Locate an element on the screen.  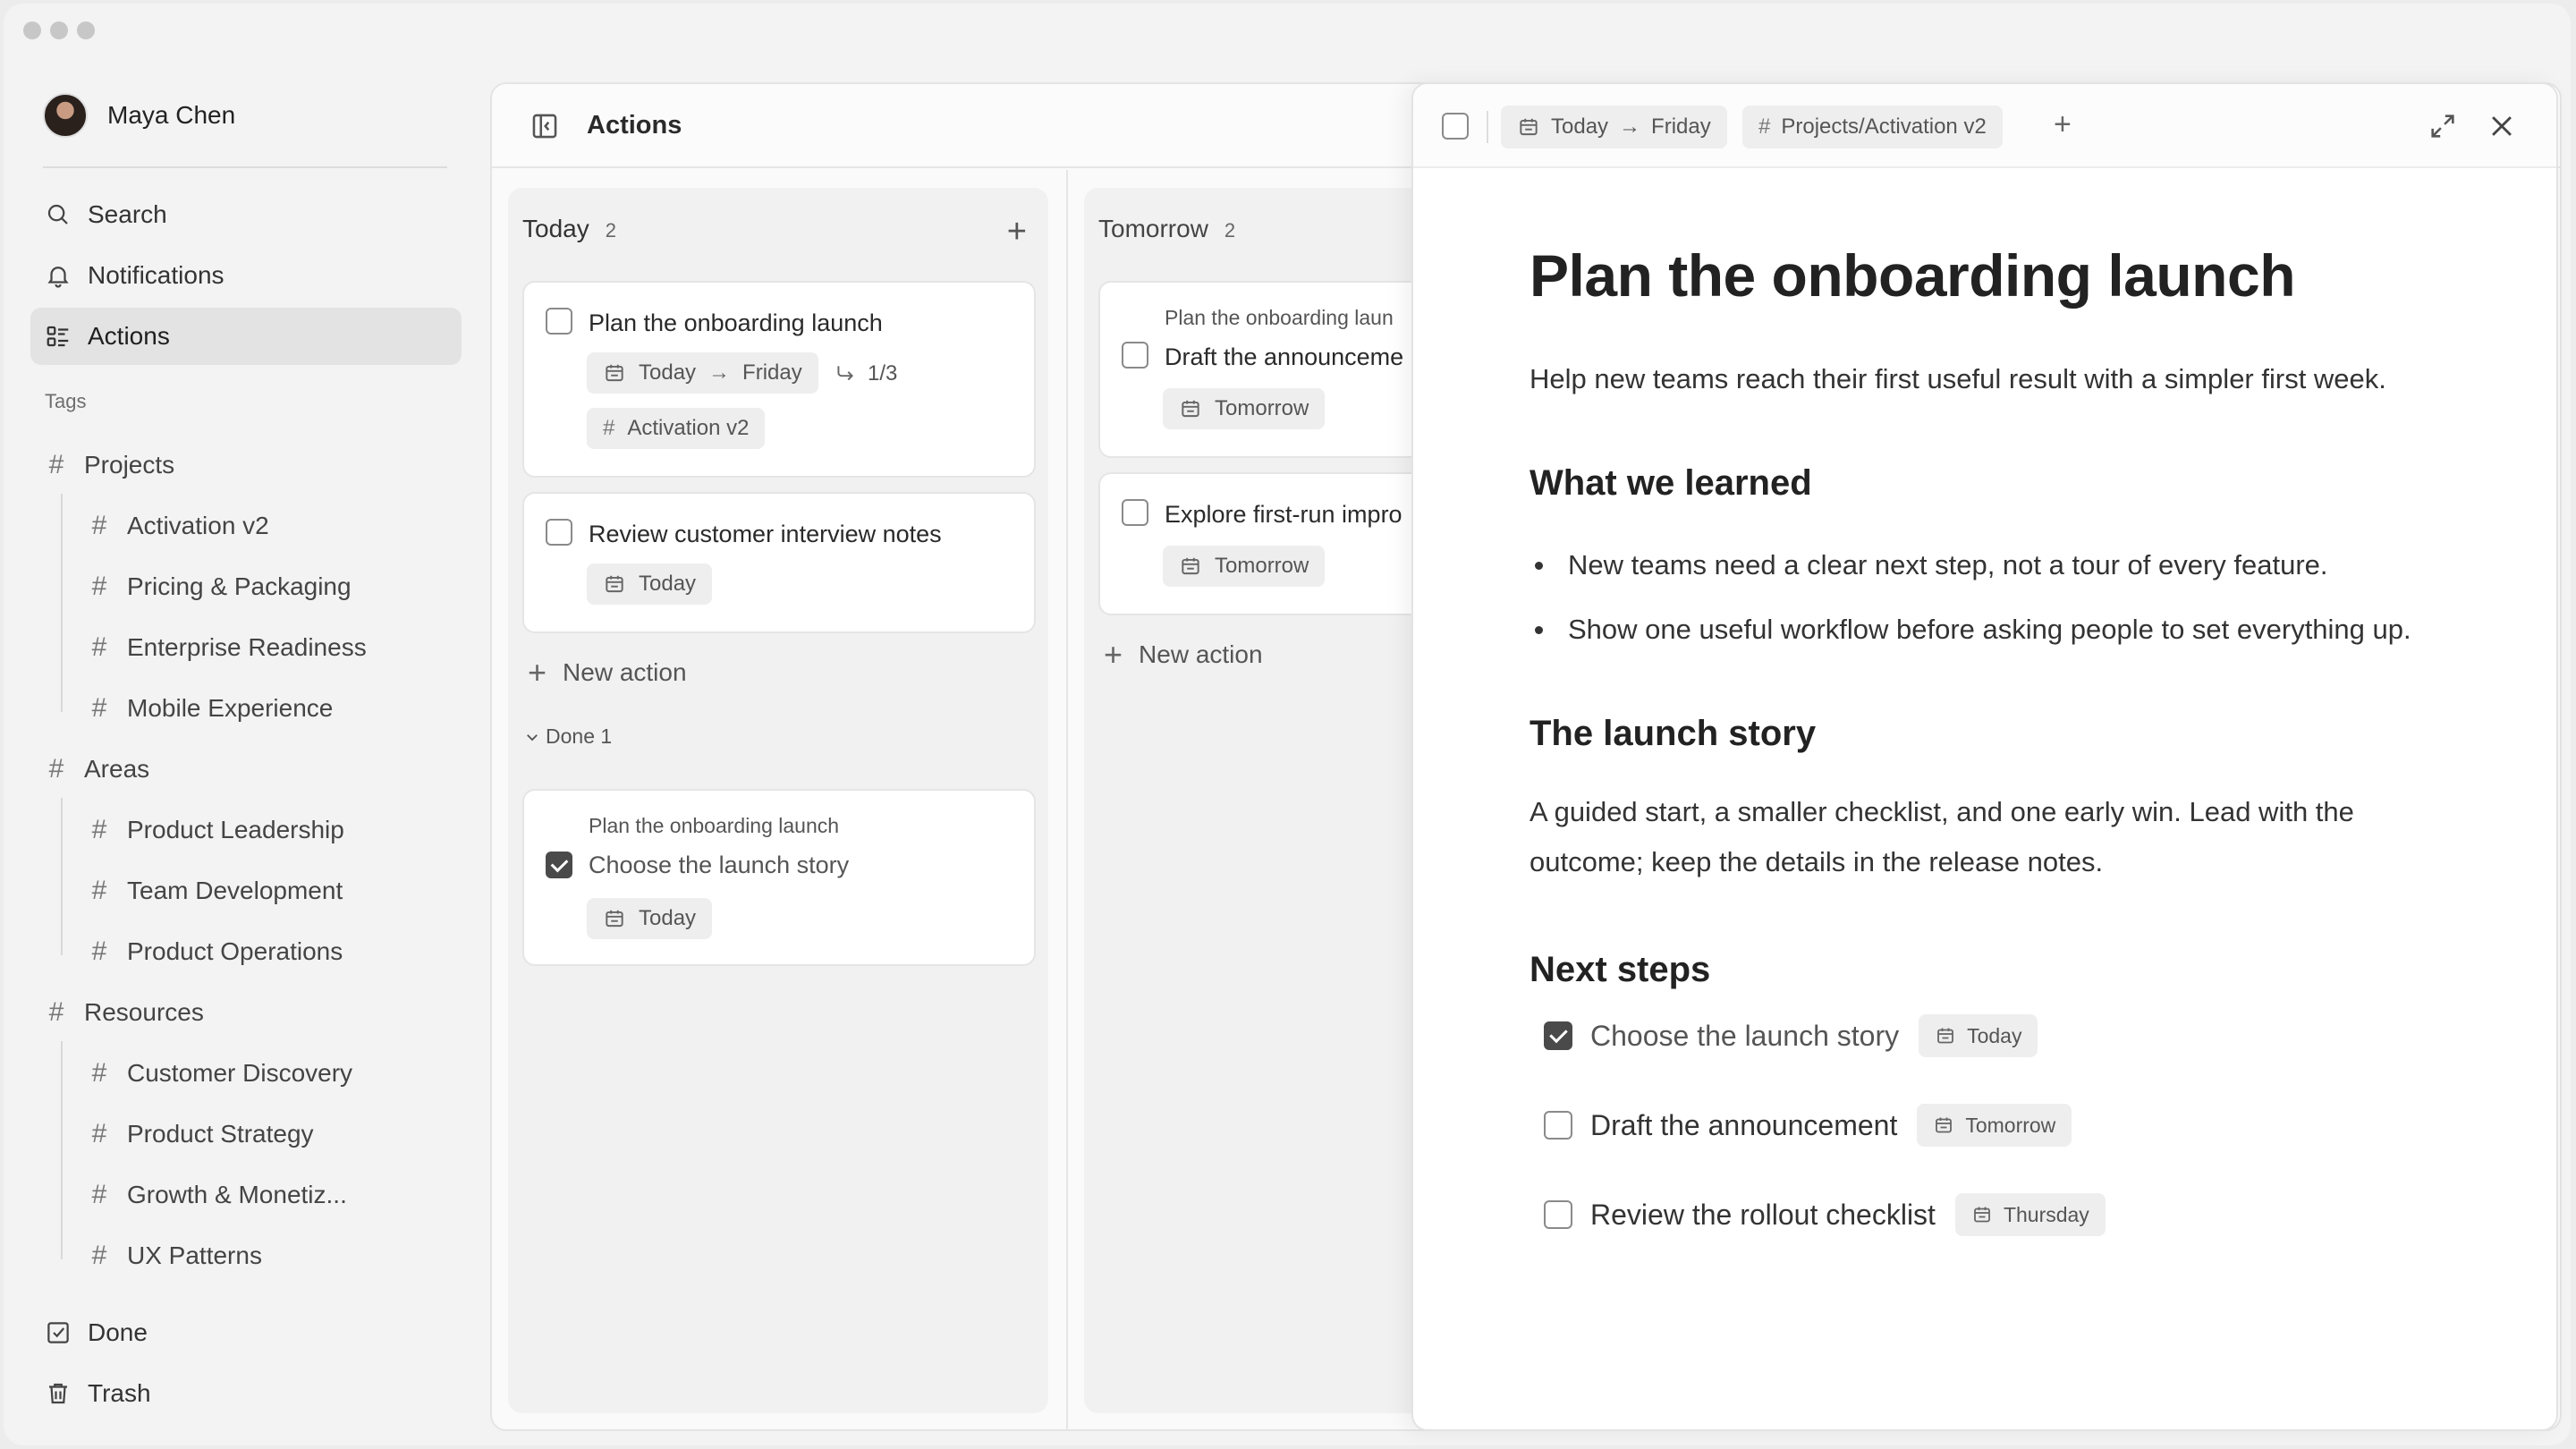
tag-item: # Team Development is located at coordinates (215, 891).